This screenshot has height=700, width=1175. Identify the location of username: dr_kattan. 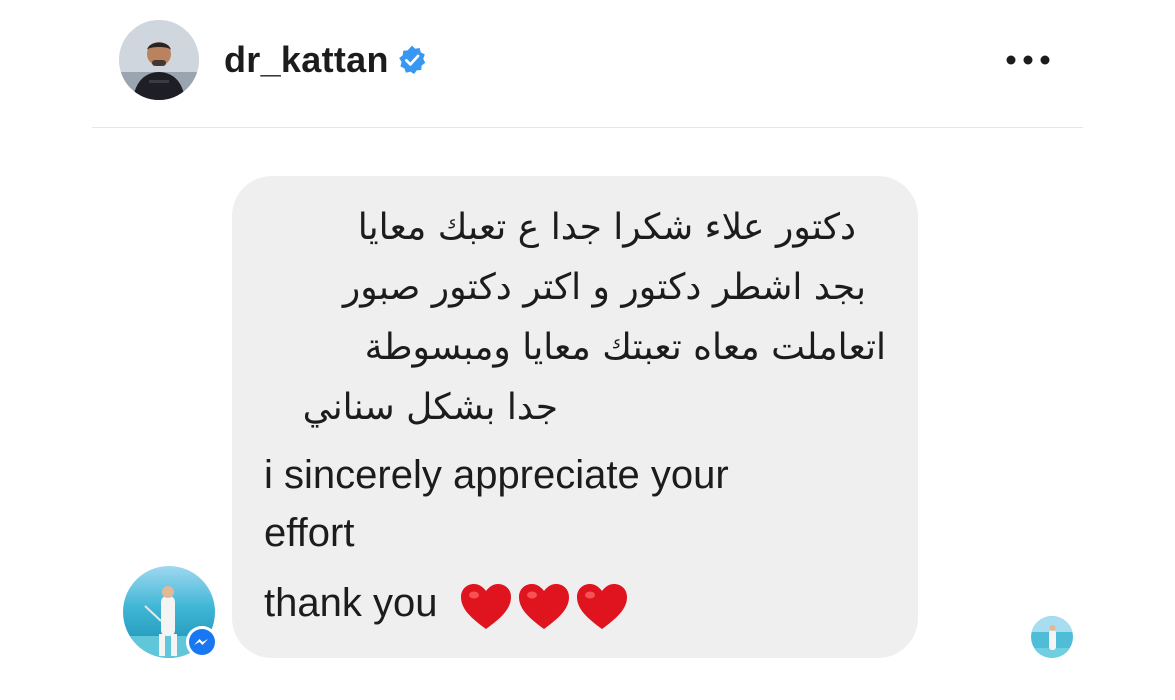
(306, 60).